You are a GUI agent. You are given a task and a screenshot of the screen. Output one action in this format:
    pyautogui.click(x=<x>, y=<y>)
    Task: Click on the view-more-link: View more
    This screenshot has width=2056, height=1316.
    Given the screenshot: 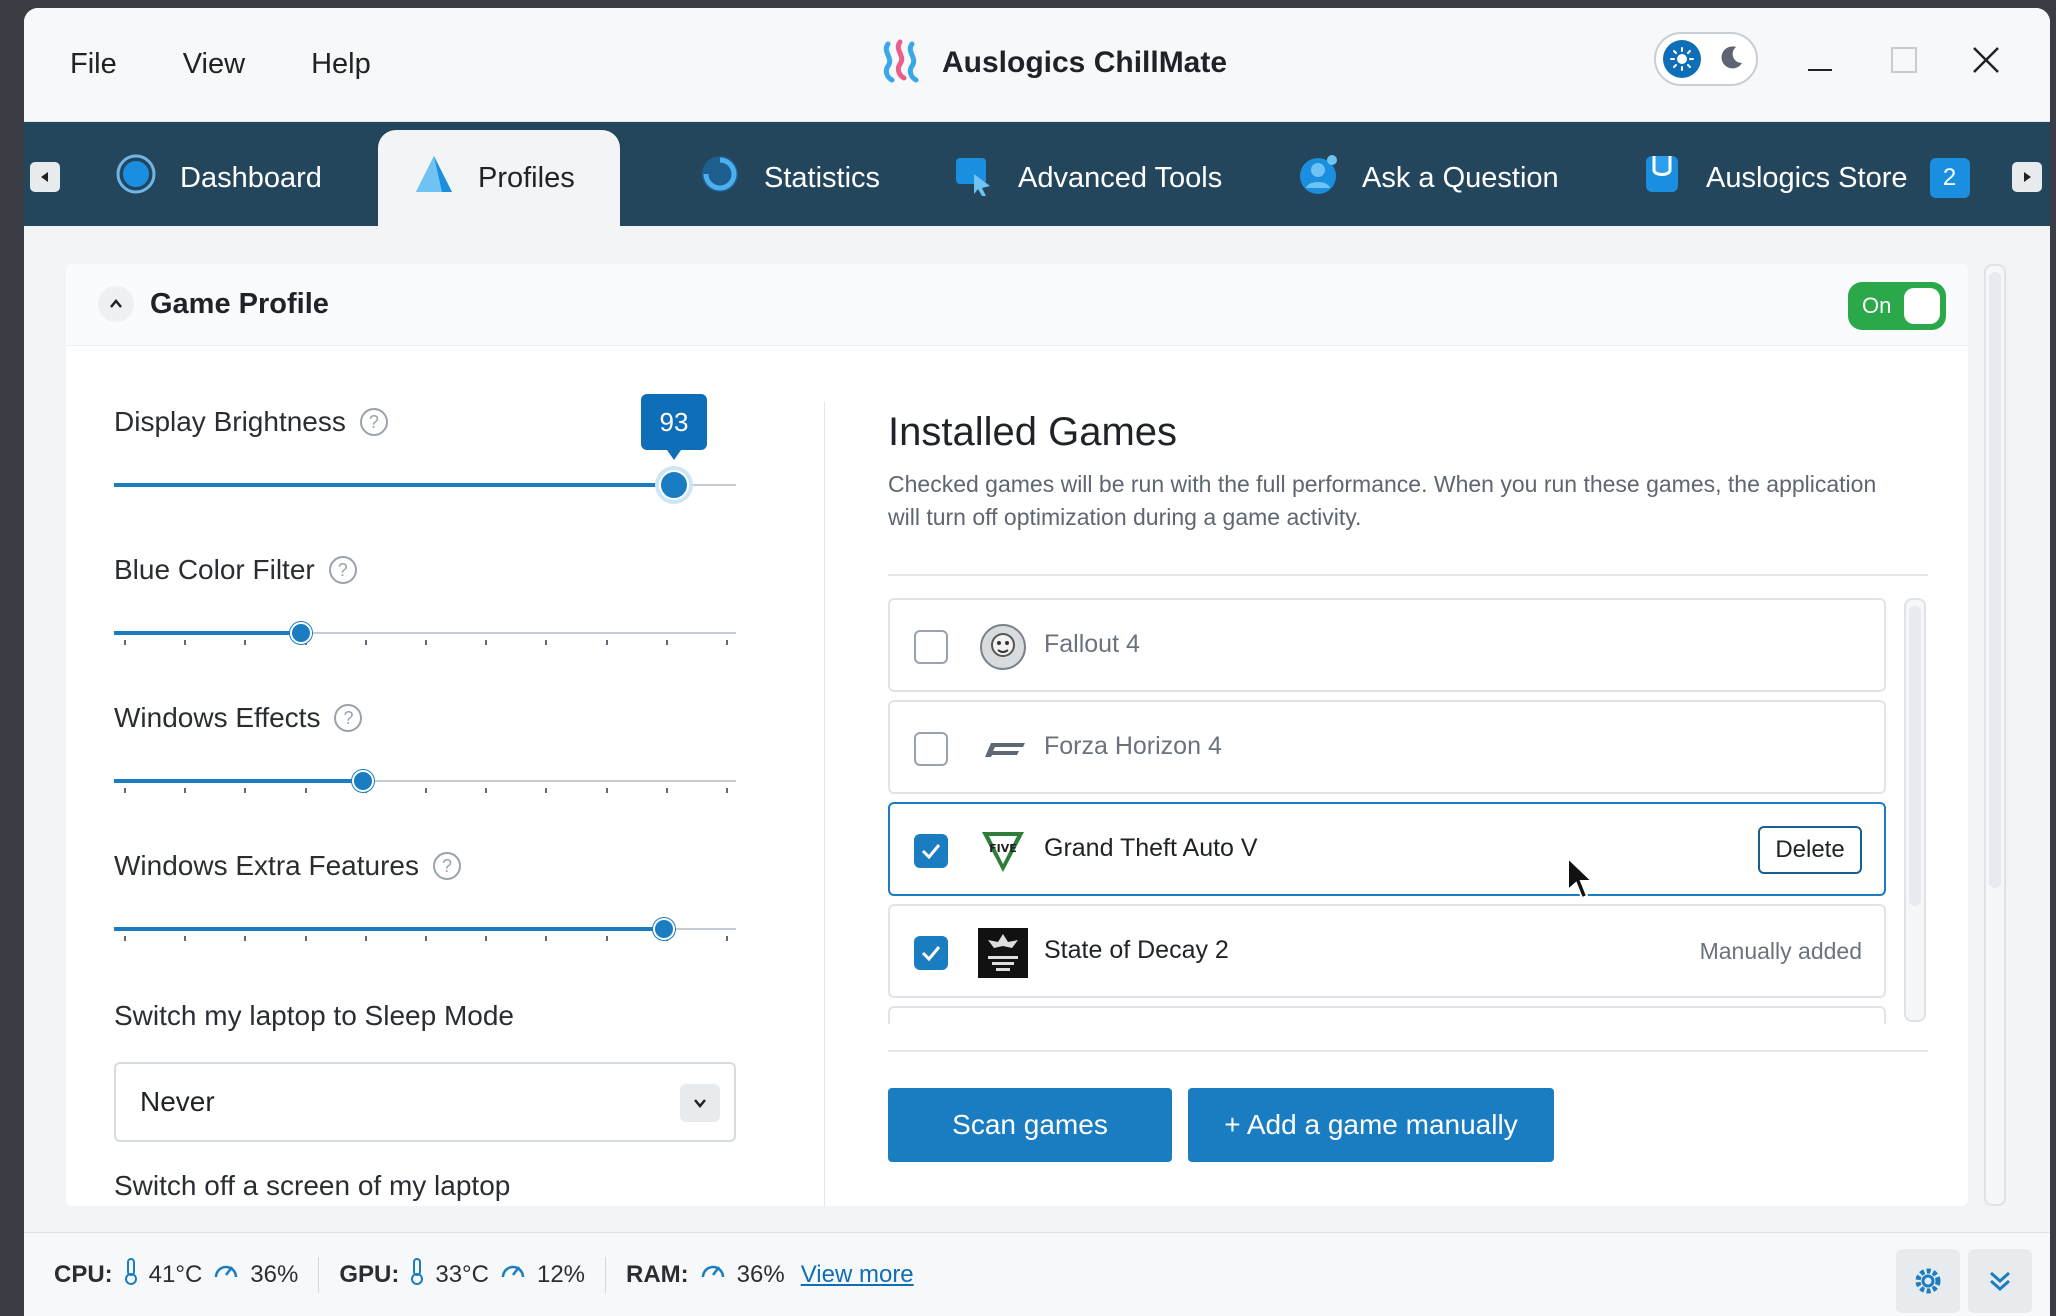 What is the action you would take?
    pyautogui.click(x=857, y=1275)
    